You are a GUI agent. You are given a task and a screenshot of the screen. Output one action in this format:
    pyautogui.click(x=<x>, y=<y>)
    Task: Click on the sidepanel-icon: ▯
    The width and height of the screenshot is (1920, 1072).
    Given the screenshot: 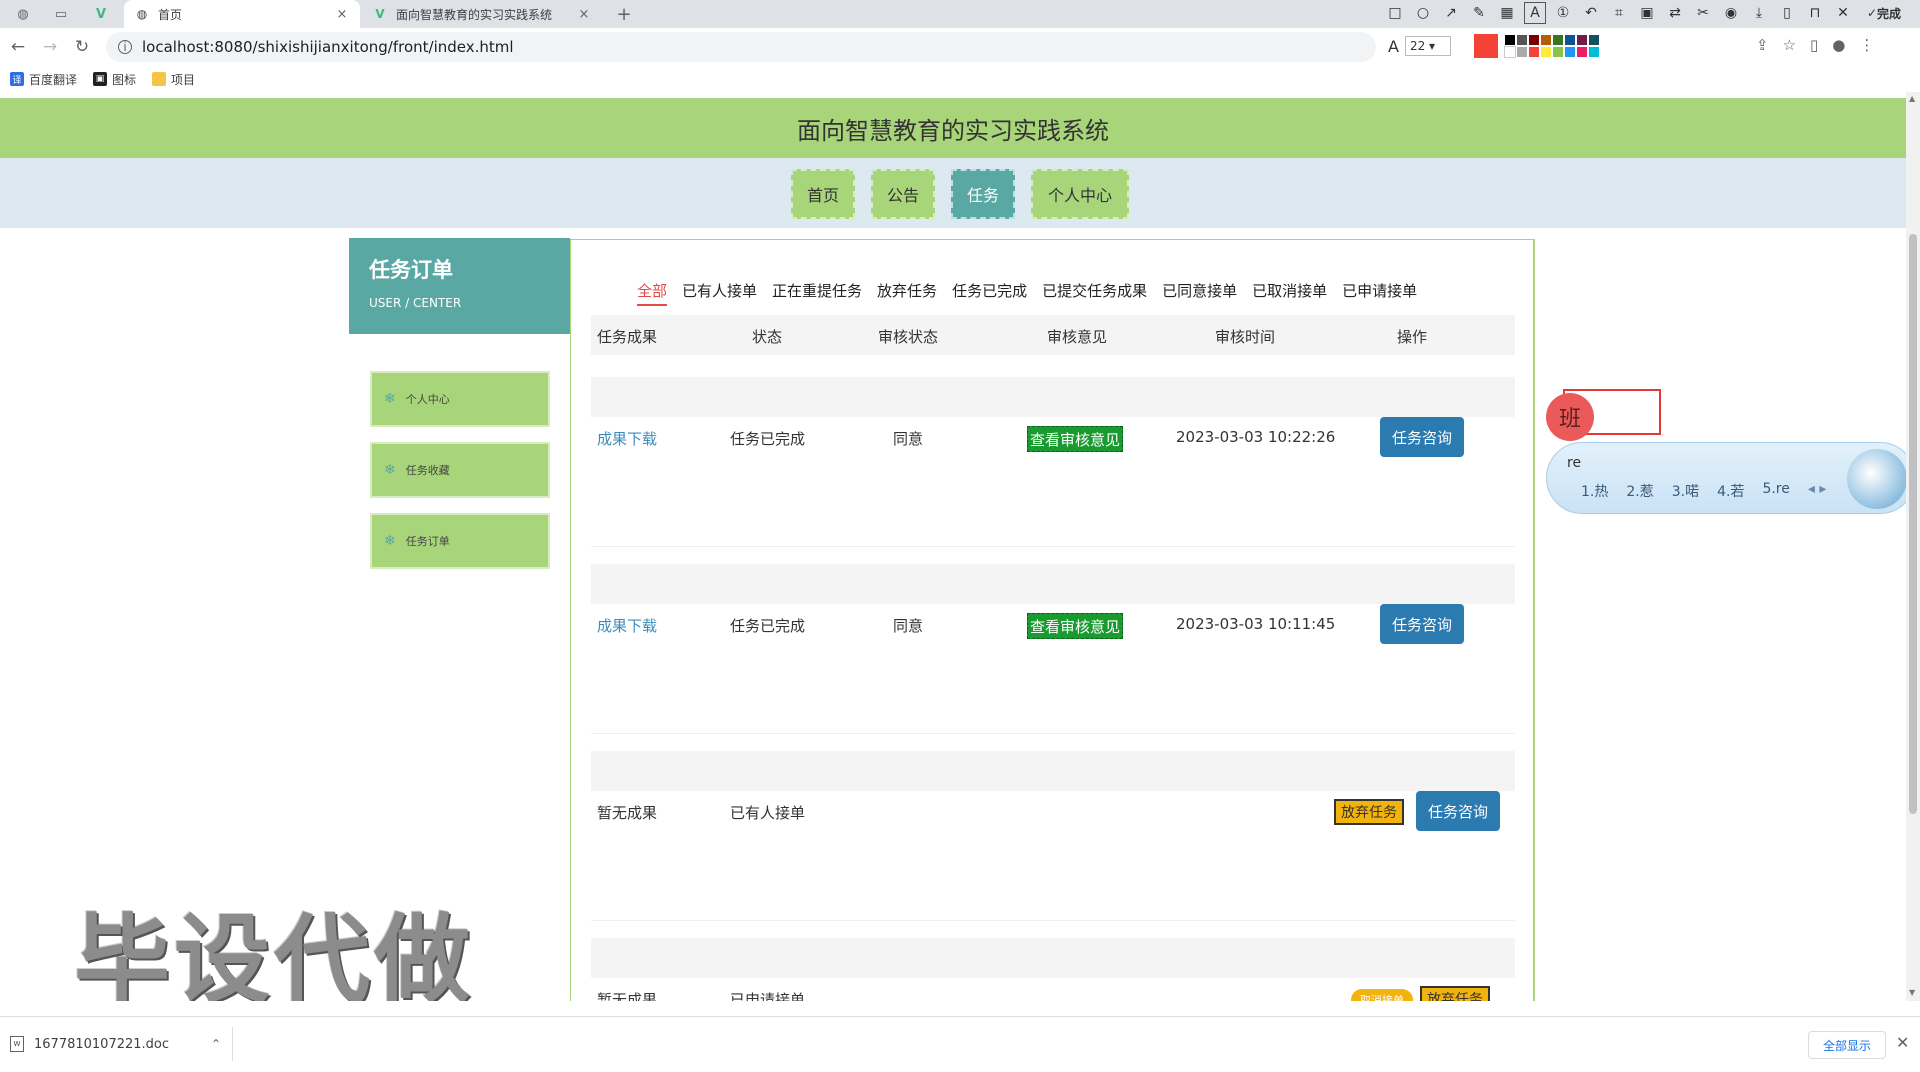 What is the action you would take?
    pyautogui.click(x=1814, y=45)
    